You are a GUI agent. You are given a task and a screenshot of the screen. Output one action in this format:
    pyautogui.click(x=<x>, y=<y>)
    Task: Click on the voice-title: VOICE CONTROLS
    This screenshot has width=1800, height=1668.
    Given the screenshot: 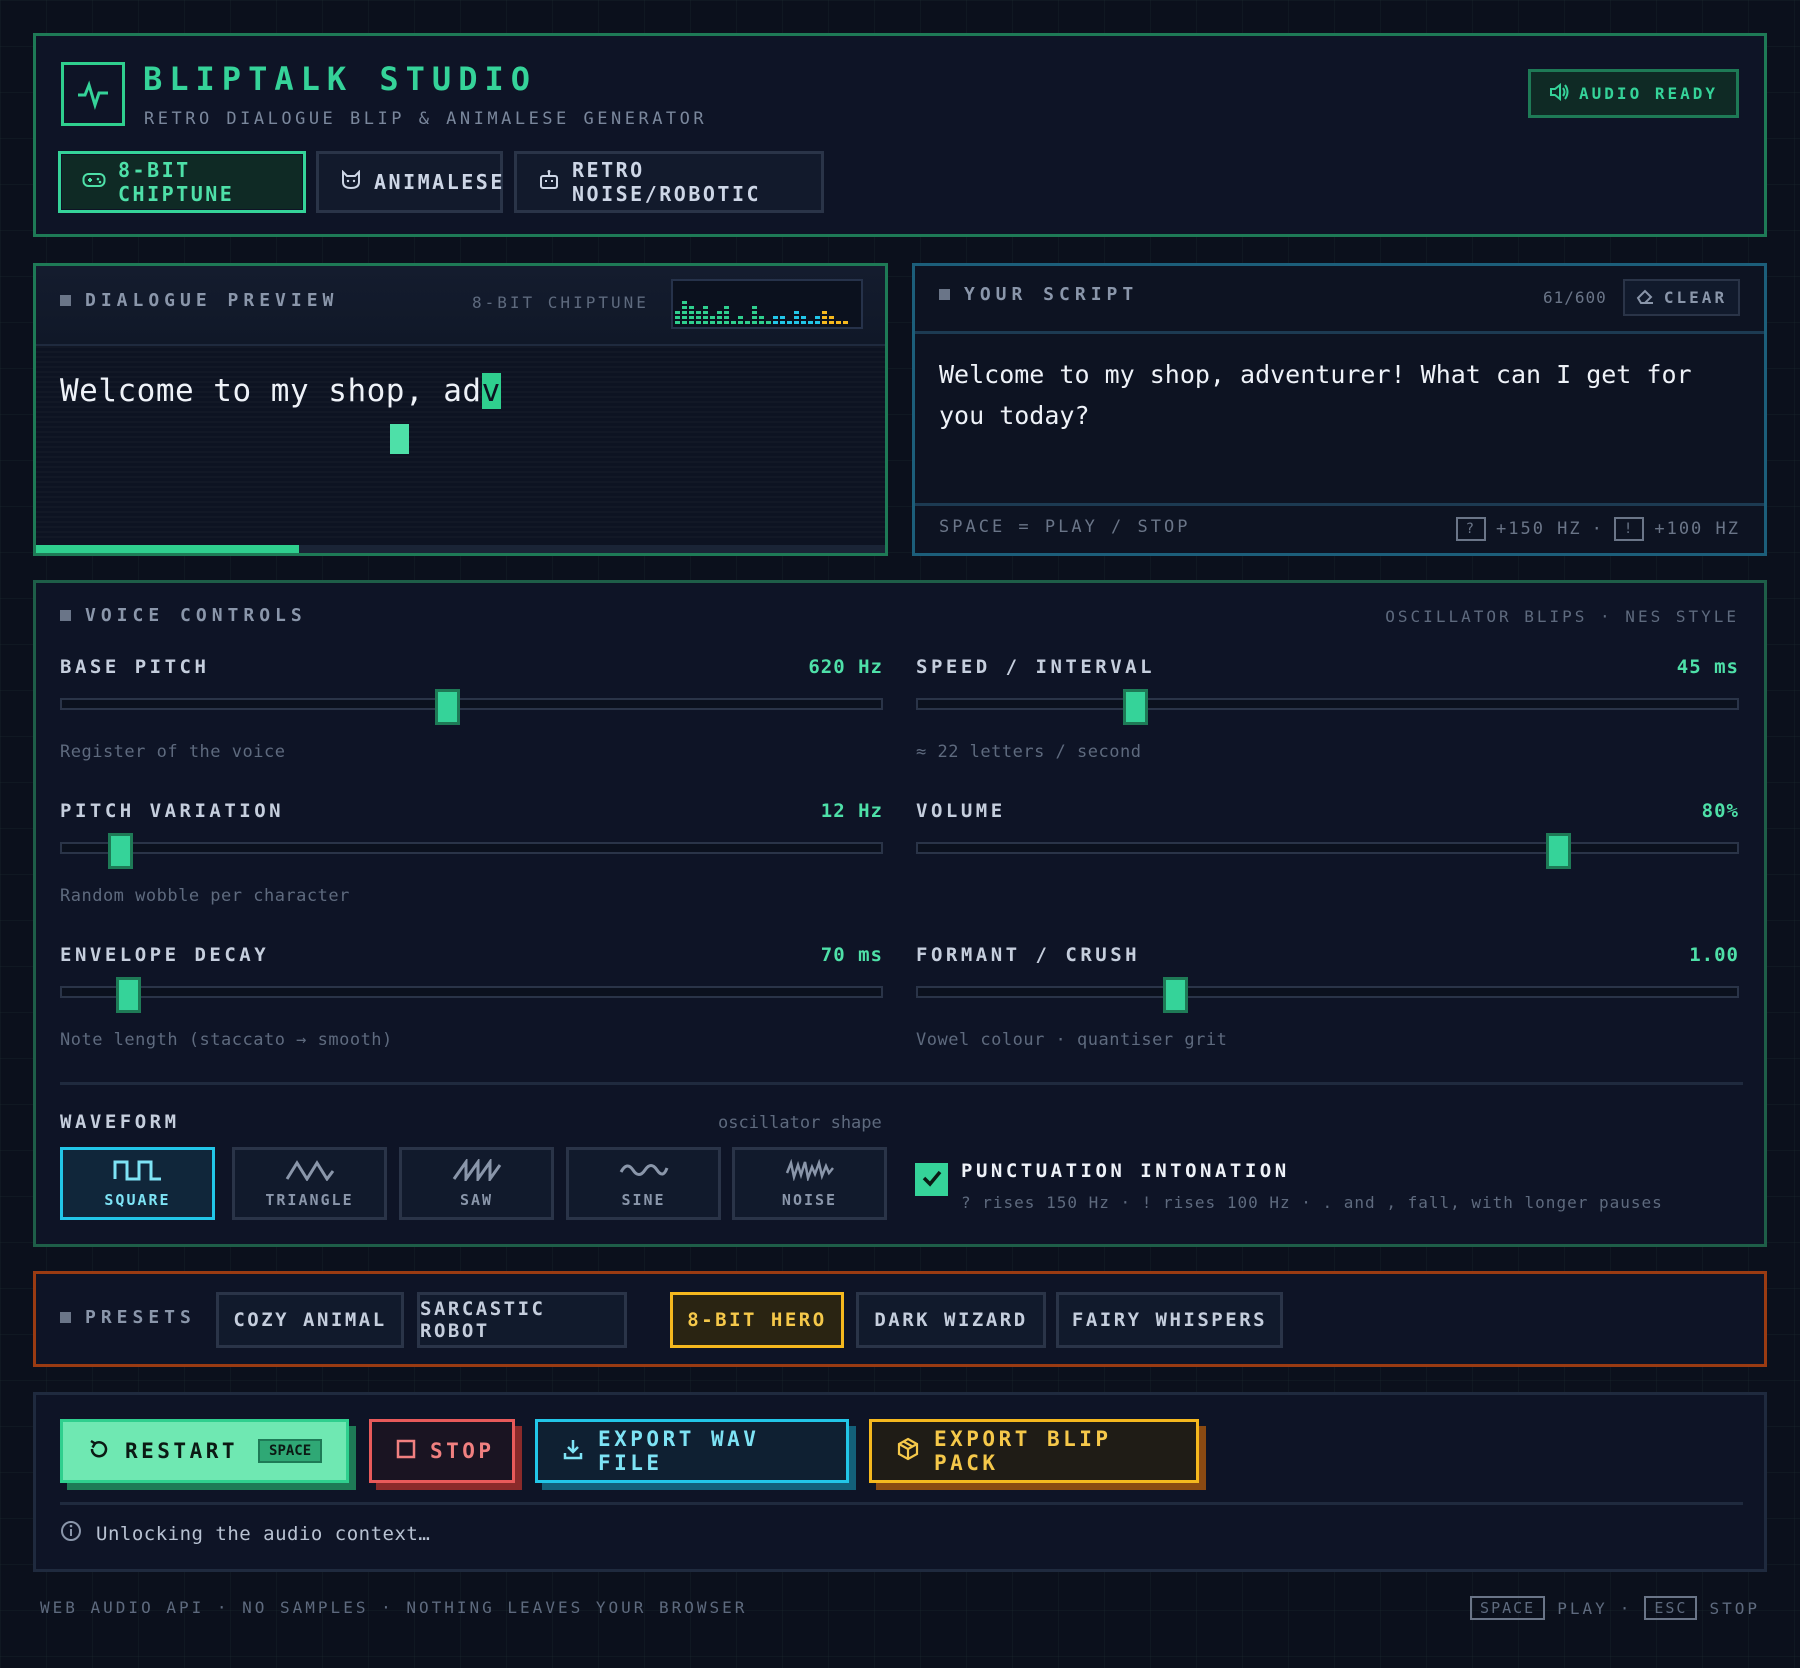 What is the action you would take?
    pyautogui.click(x=196, y=615)
    